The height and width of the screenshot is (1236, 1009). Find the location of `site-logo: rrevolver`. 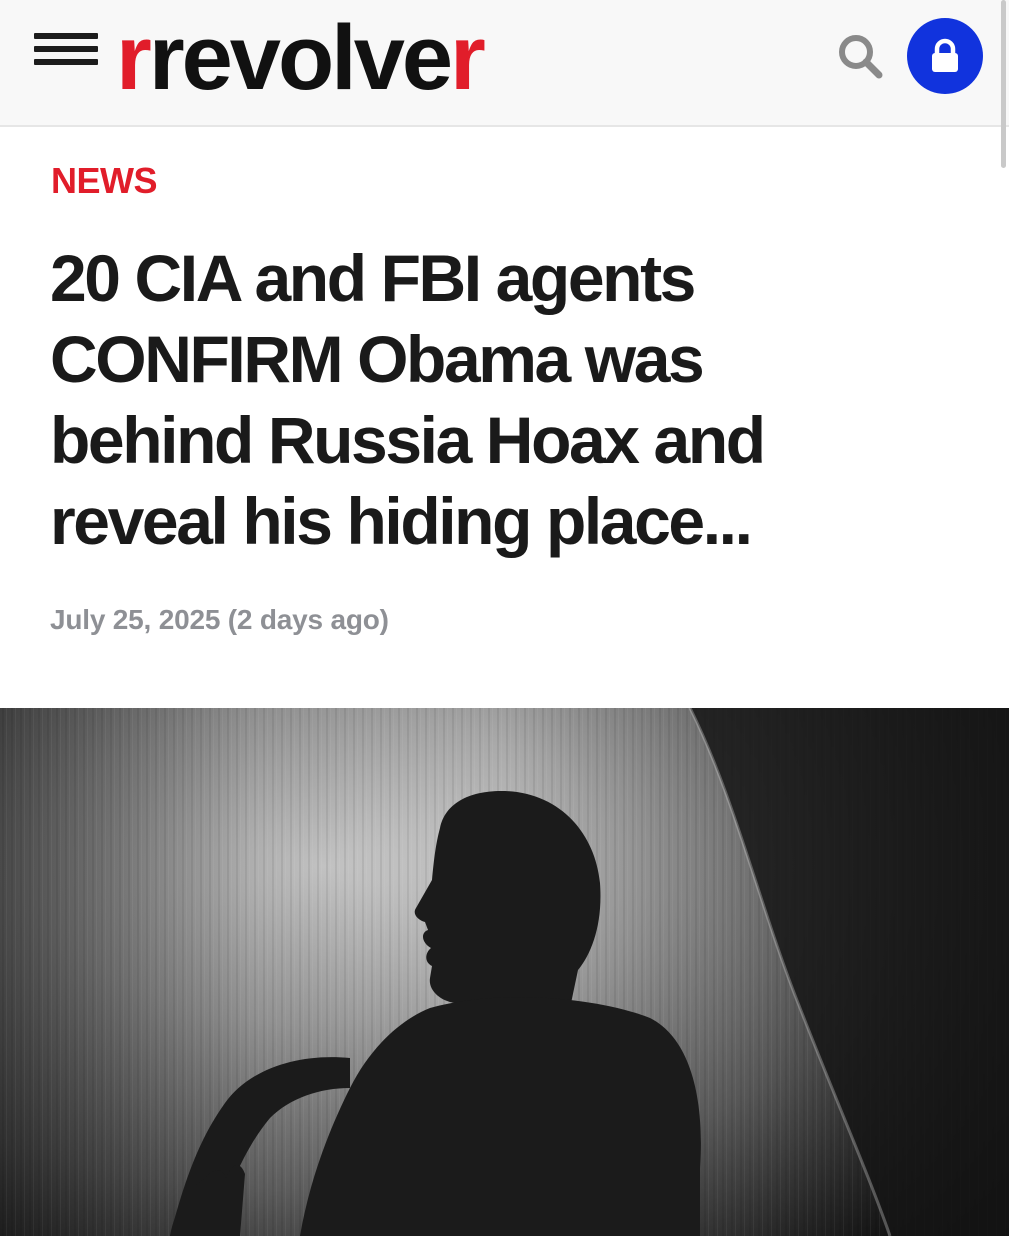

site-logo: rrevolver is located at coordinates (301, 58).